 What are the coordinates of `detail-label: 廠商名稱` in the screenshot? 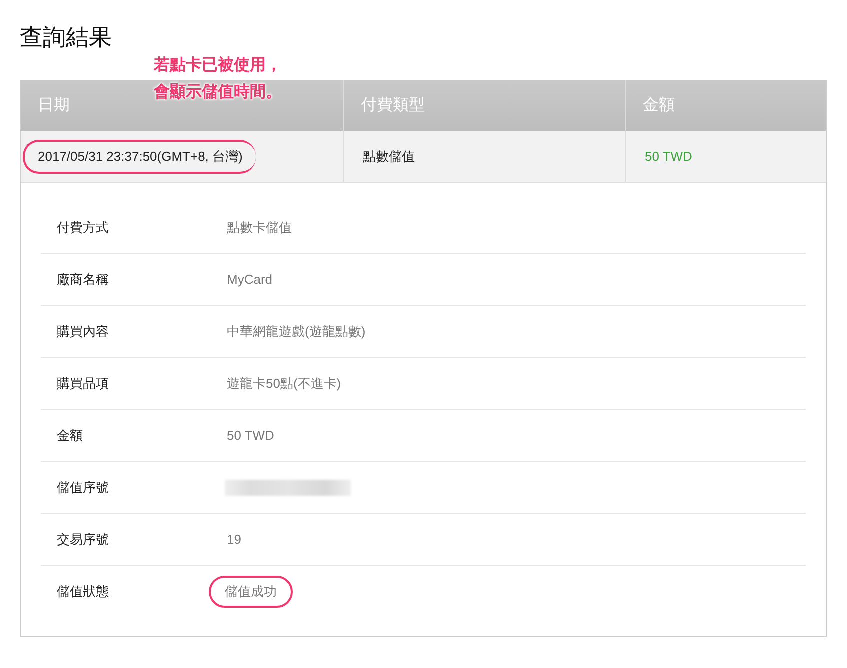 It's located at (83, 279).